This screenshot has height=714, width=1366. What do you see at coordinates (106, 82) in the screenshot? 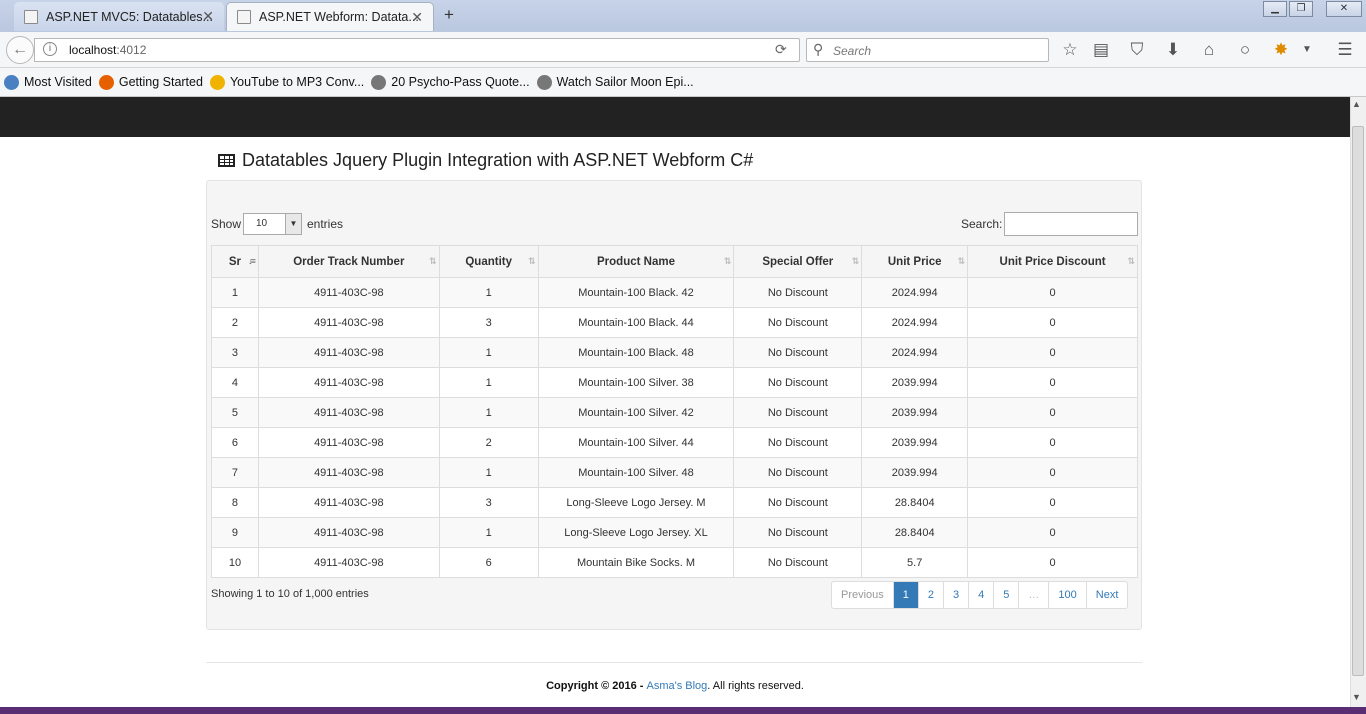
I see `bookmark-favicon-icon` at bounding box center [106, 82].